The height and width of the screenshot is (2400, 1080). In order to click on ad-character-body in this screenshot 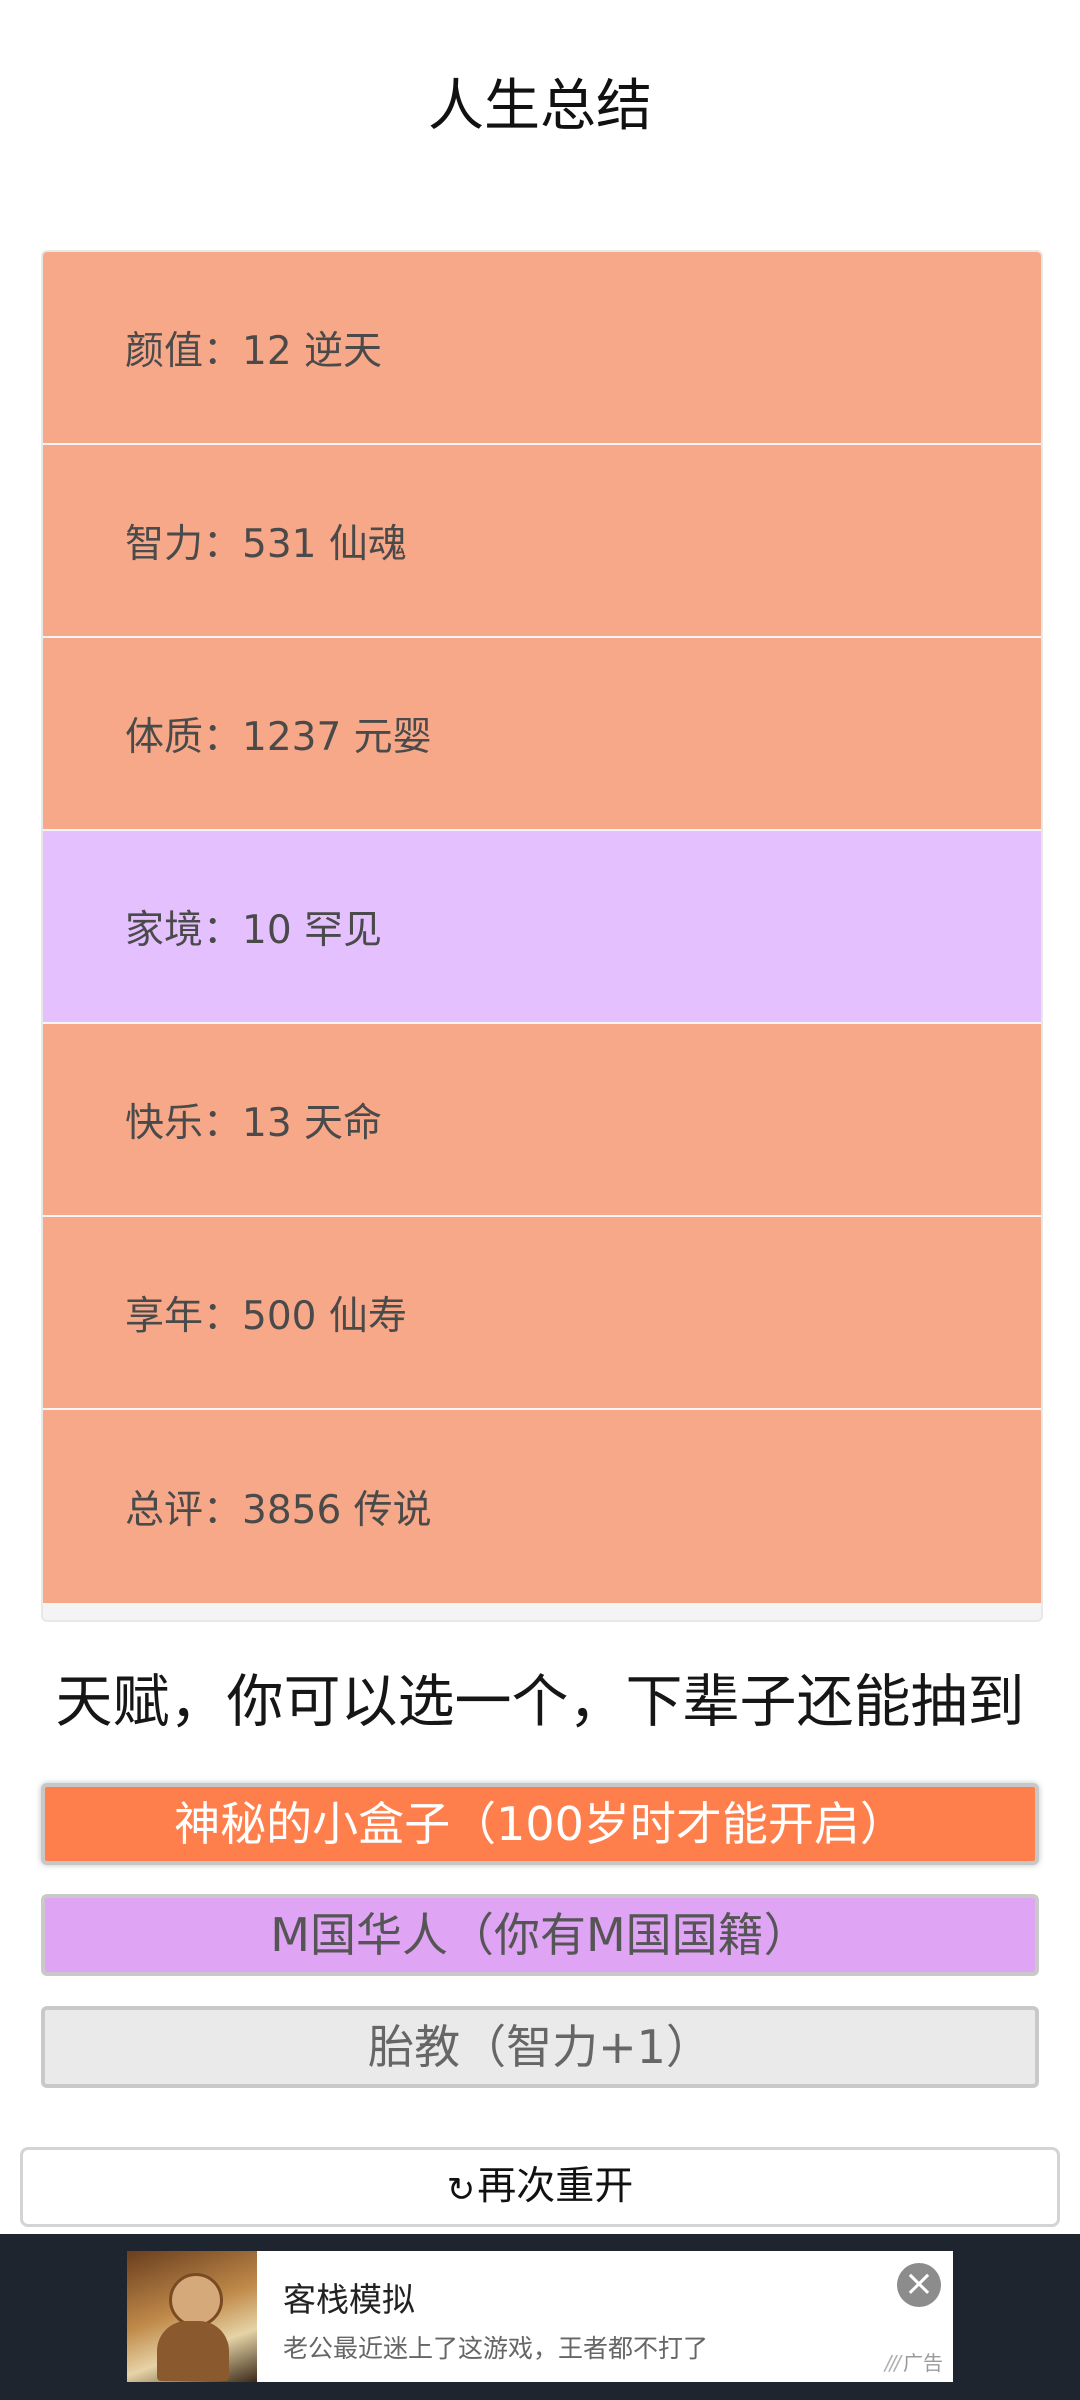, I will do `click(193, 2351)`.